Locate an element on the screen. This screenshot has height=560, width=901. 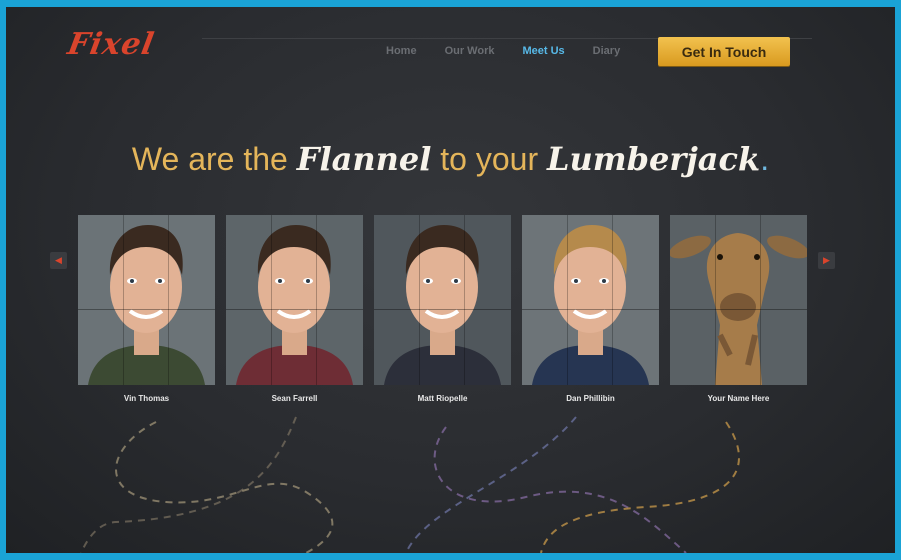
carousel-prev-button: ◀ is located at coordinates (58, 260).